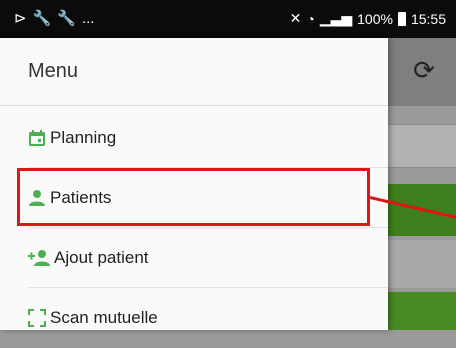  What do you see at coordinates (194, 258) in the screenshot?
I see `menu-item-ajout-patient: Ajout patient` at bounding box center [194, 258].